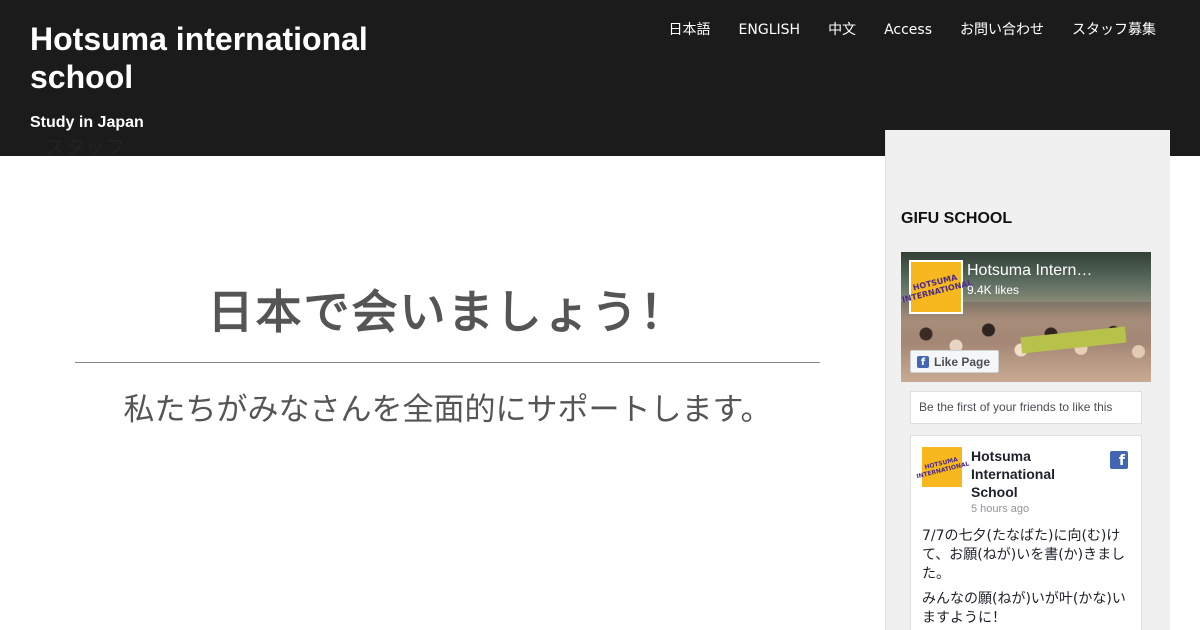 The image size is (1200, 630). I want to click on post-timestamp: 5 hours ago, so click(1000, 509).